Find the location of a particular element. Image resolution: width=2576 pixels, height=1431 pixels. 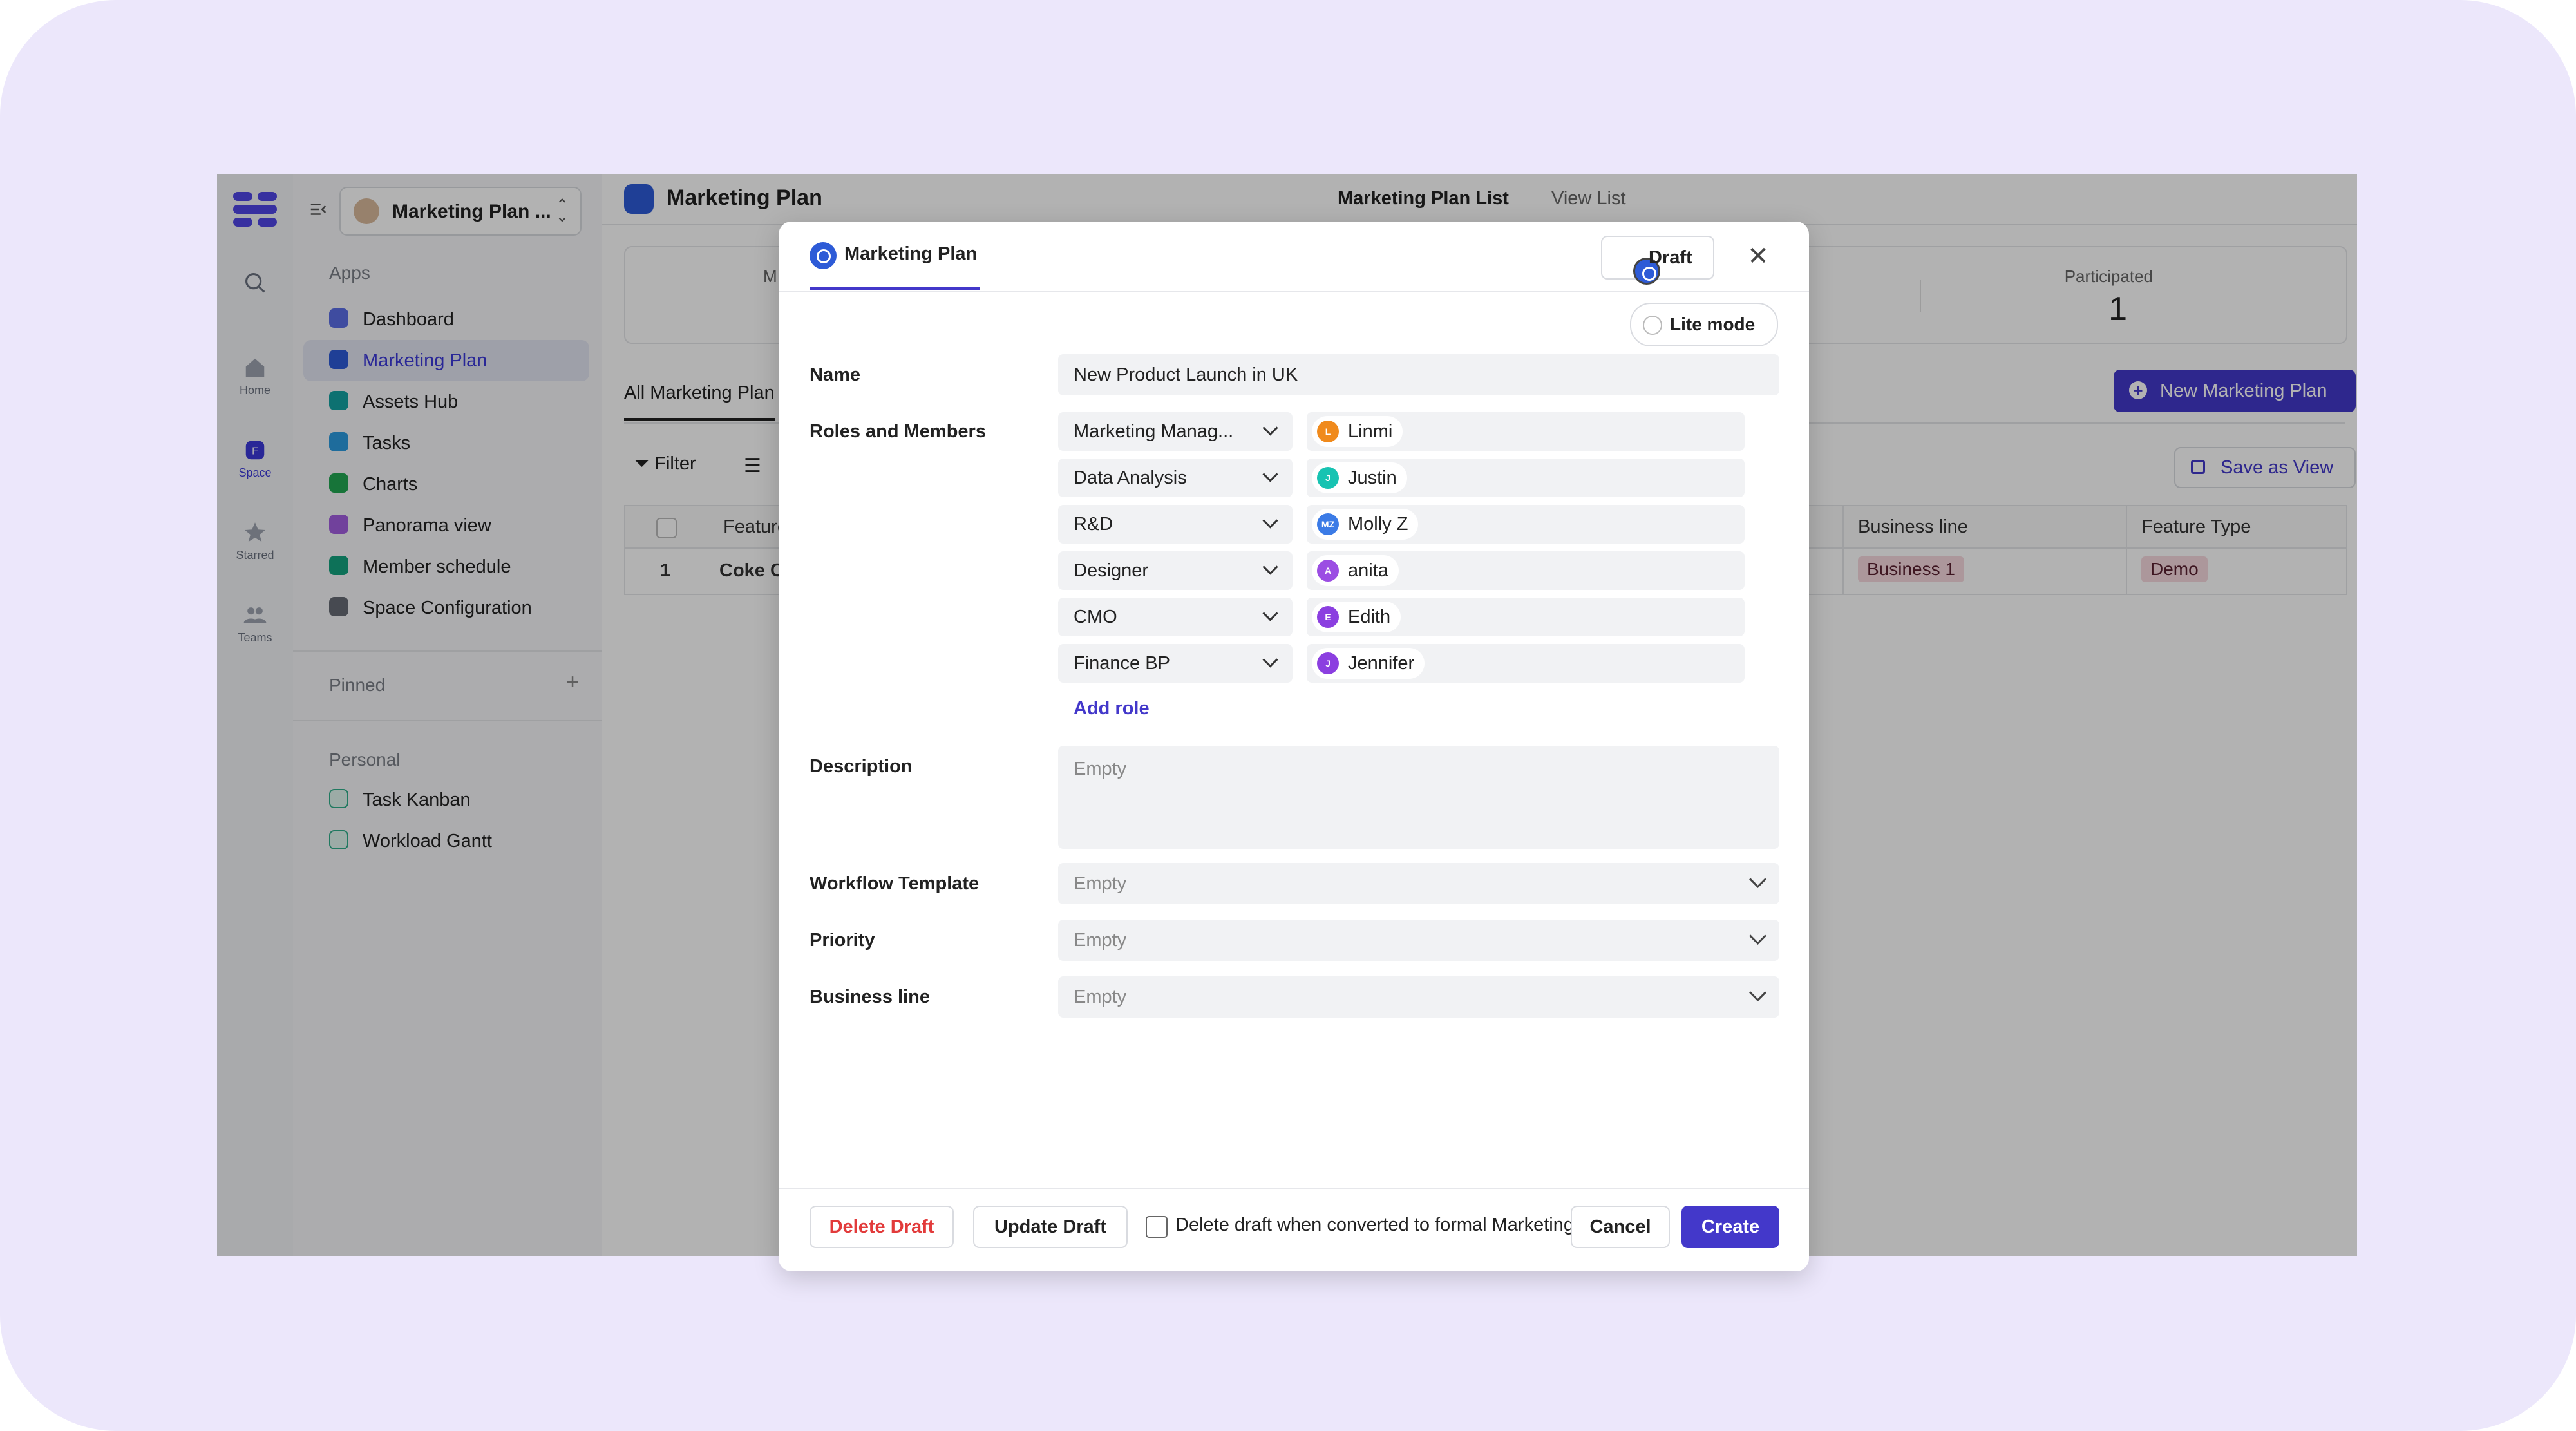

member-chip: E Edith is located at coordinates (1356, 617).